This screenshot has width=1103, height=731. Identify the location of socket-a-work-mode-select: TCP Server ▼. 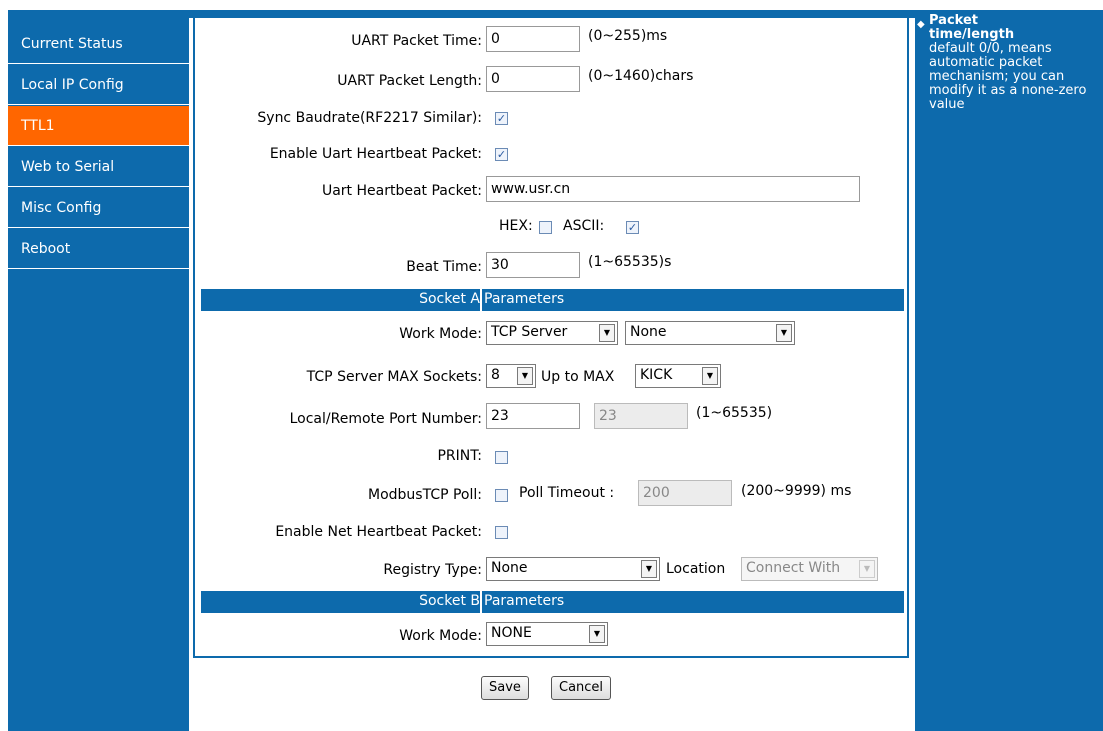
(552, 333).